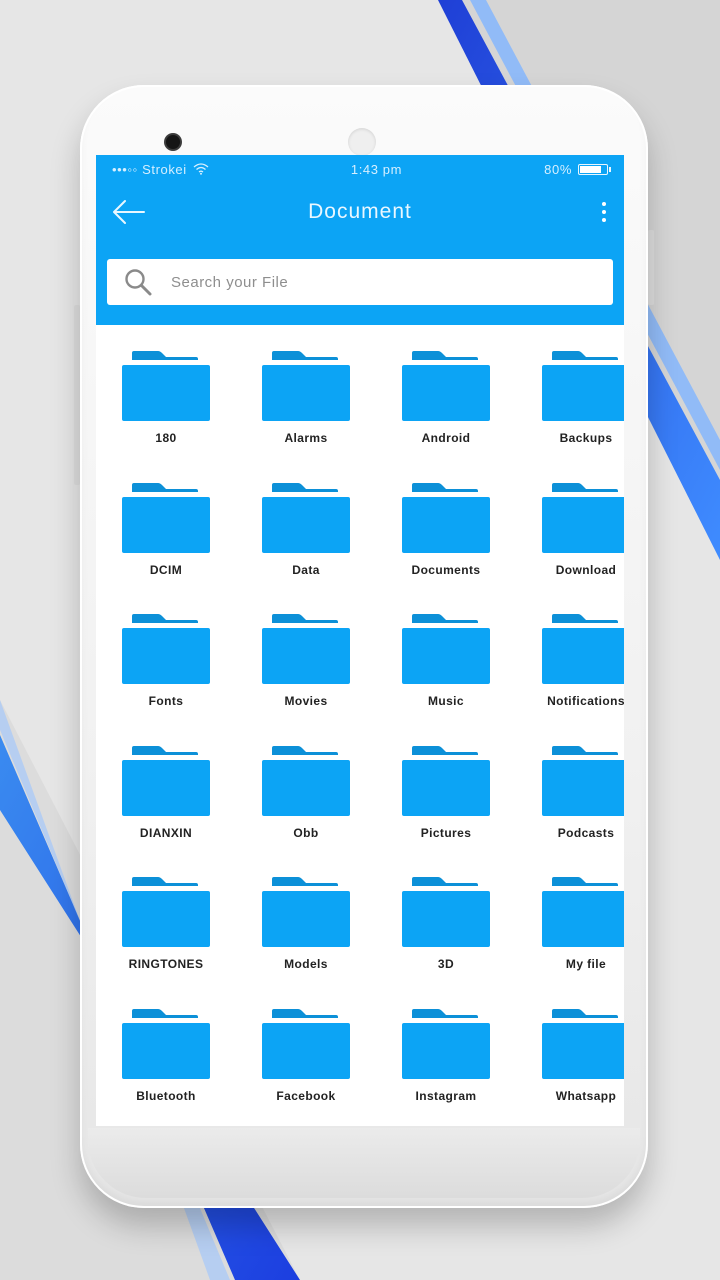  Describe the element at coordinates (166, 1095) in the screenshot. I see `folder-label: Bluetooth` at that location.